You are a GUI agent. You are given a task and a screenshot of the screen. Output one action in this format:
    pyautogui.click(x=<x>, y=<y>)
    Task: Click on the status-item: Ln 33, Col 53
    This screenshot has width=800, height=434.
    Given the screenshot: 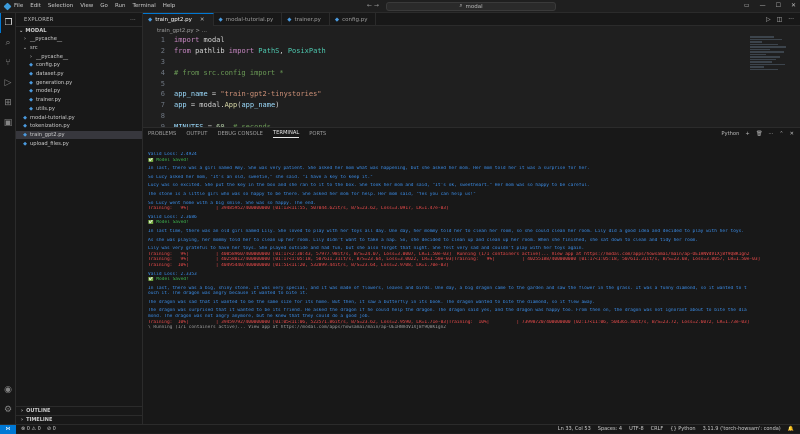 What is the action you would take?
    pyautogui.click(x=574, y=429)
    